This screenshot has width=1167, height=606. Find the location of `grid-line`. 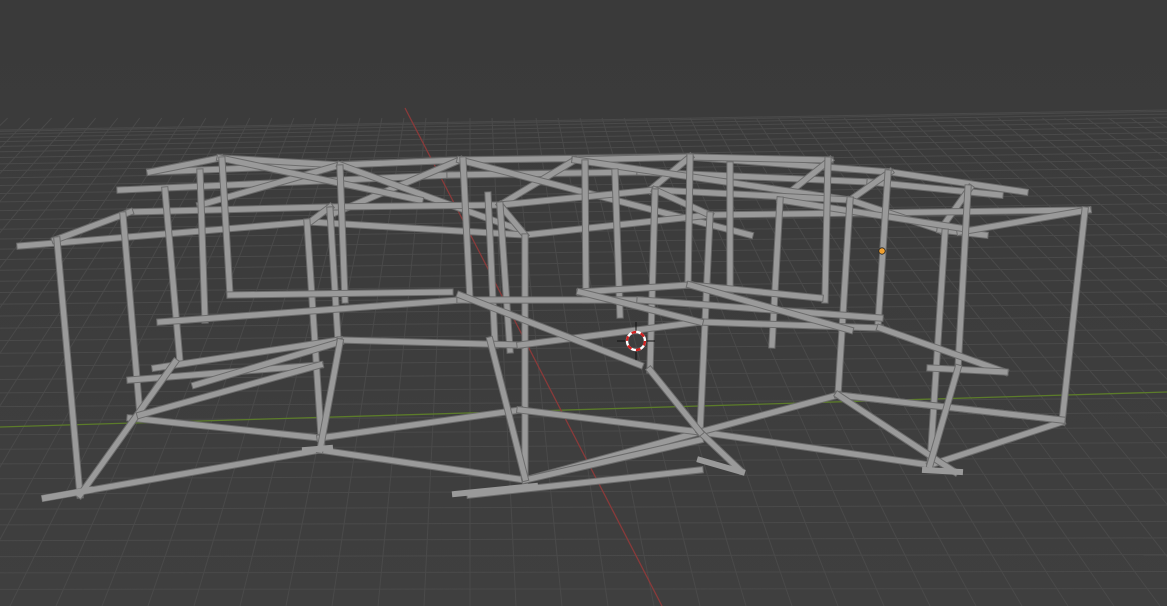

grid-line is located at coordinates (583, 589).